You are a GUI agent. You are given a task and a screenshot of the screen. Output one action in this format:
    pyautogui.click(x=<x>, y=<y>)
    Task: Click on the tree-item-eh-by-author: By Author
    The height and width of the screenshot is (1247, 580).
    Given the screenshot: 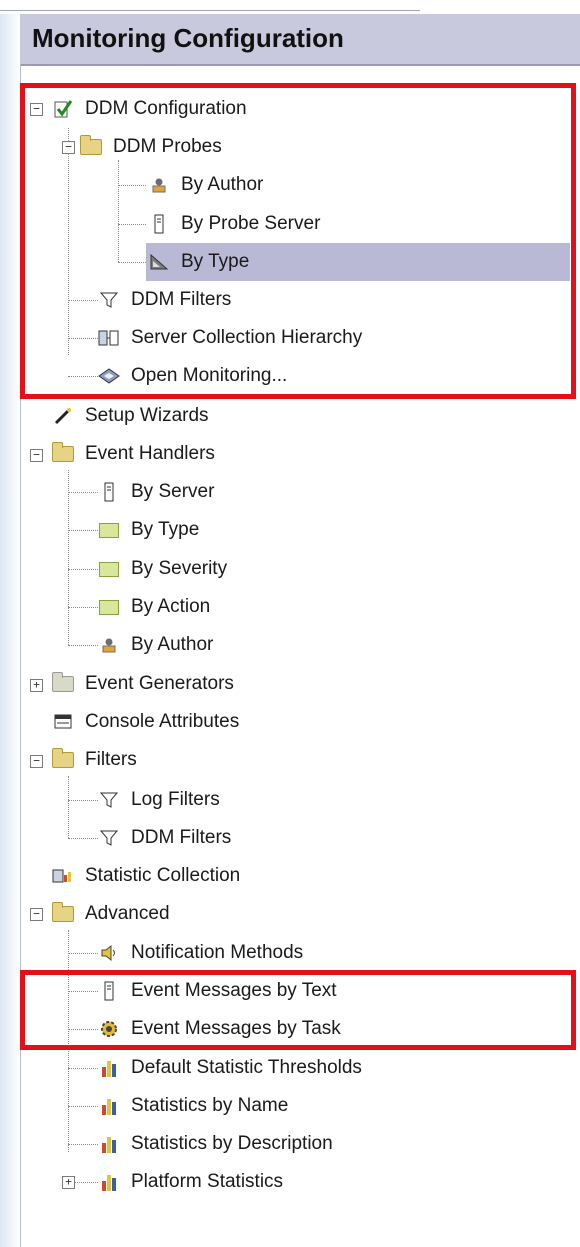 What is the action you would take?
    pyautogui.click(x=157, y=645)
    